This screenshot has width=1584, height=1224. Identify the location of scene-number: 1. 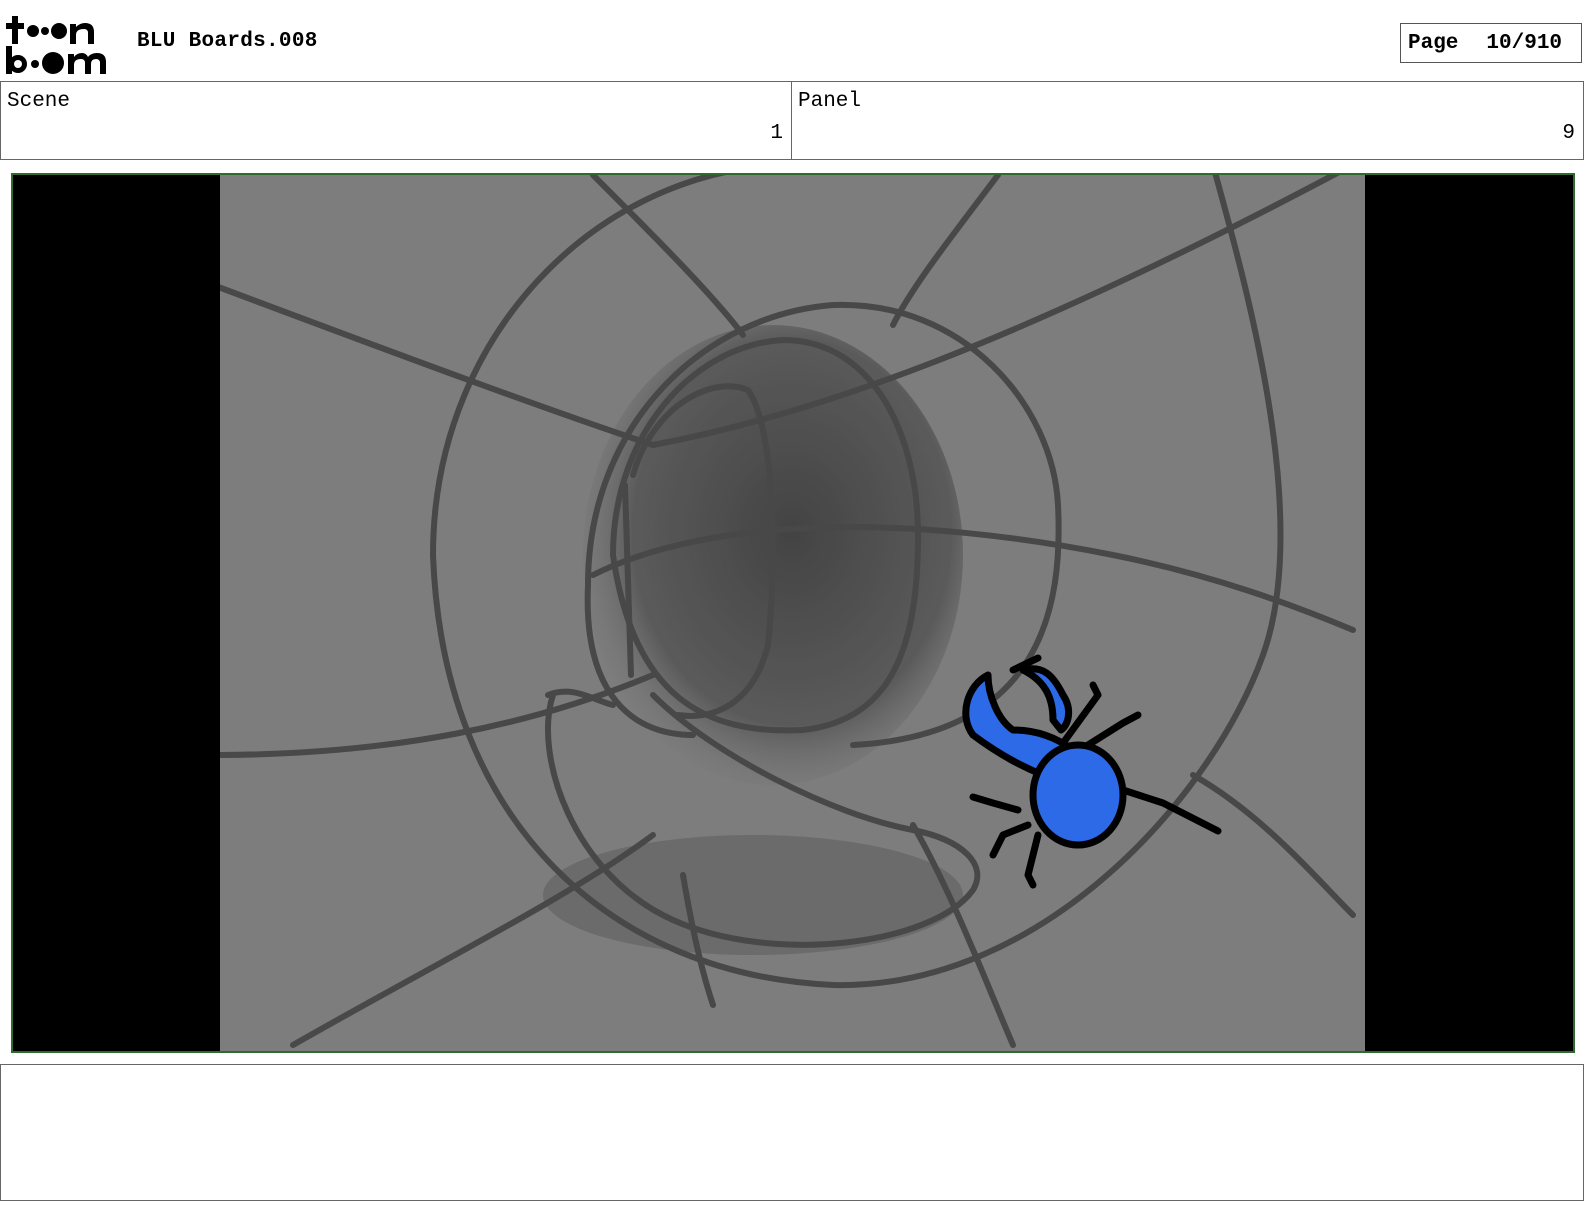
(776, 133).